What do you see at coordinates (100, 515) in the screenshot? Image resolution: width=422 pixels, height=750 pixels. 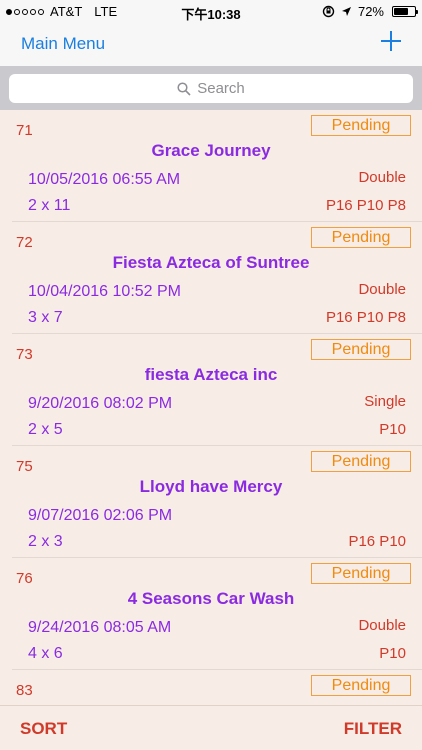 I see `order-datetime: 9/07/2016 02:06 PM` at bounding box center [100, 515].